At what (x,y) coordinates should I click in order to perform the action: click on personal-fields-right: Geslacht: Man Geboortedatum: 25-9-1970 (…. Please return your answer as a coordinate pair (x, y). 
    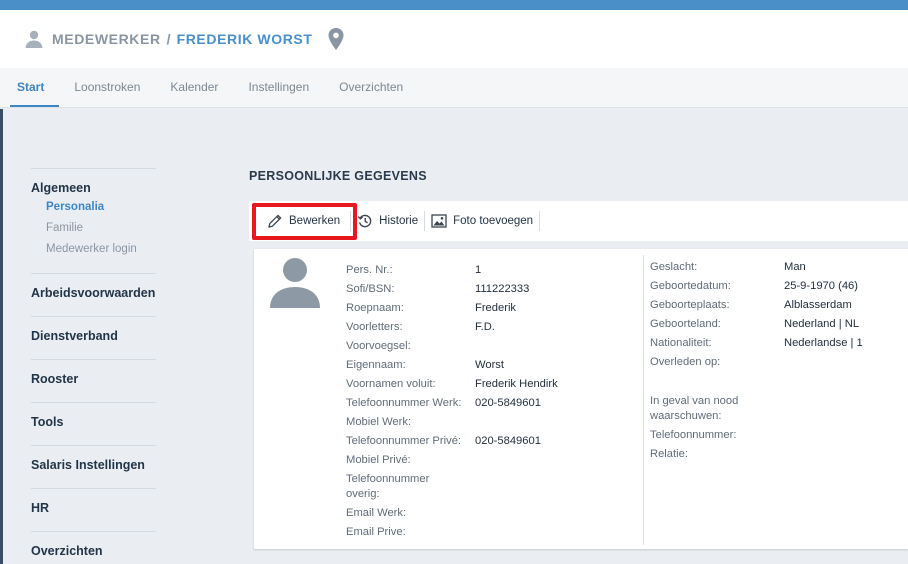
    Looking at the image, I should click on (756, 361).